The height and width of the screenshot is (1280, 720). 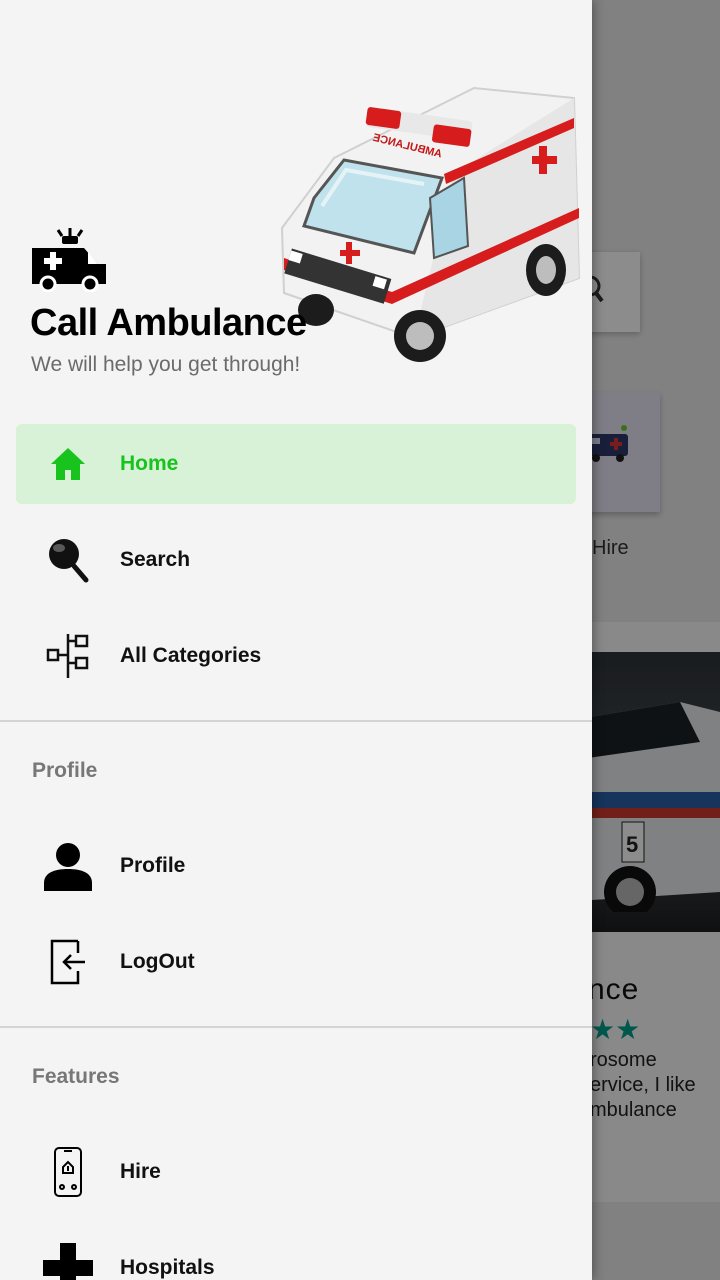 I want to click on app-title: Call Ambulance, so click(x=168, y=323).